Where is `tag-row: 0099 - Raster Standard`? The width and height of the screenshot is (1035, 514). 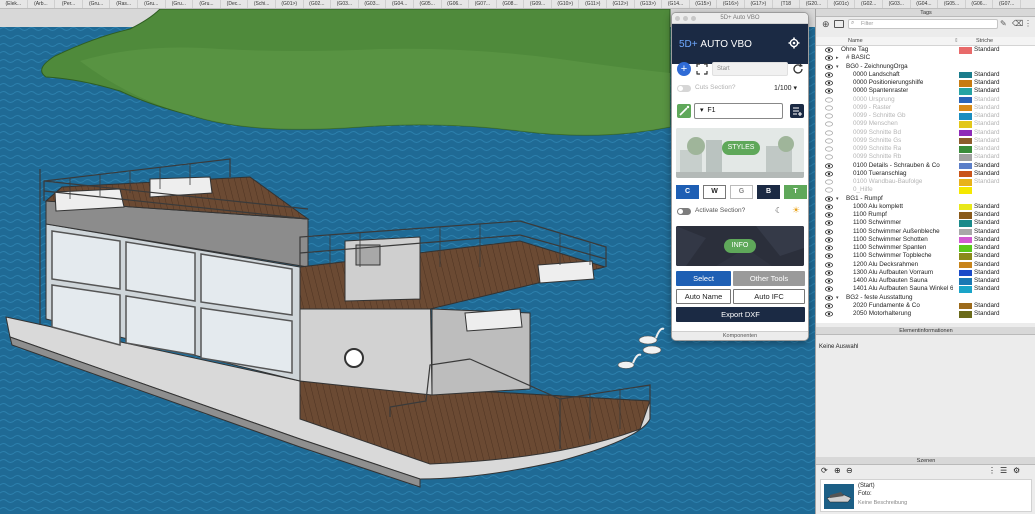 tag-row: 0099 - Raster Standard is located at coordinates (925, 108).